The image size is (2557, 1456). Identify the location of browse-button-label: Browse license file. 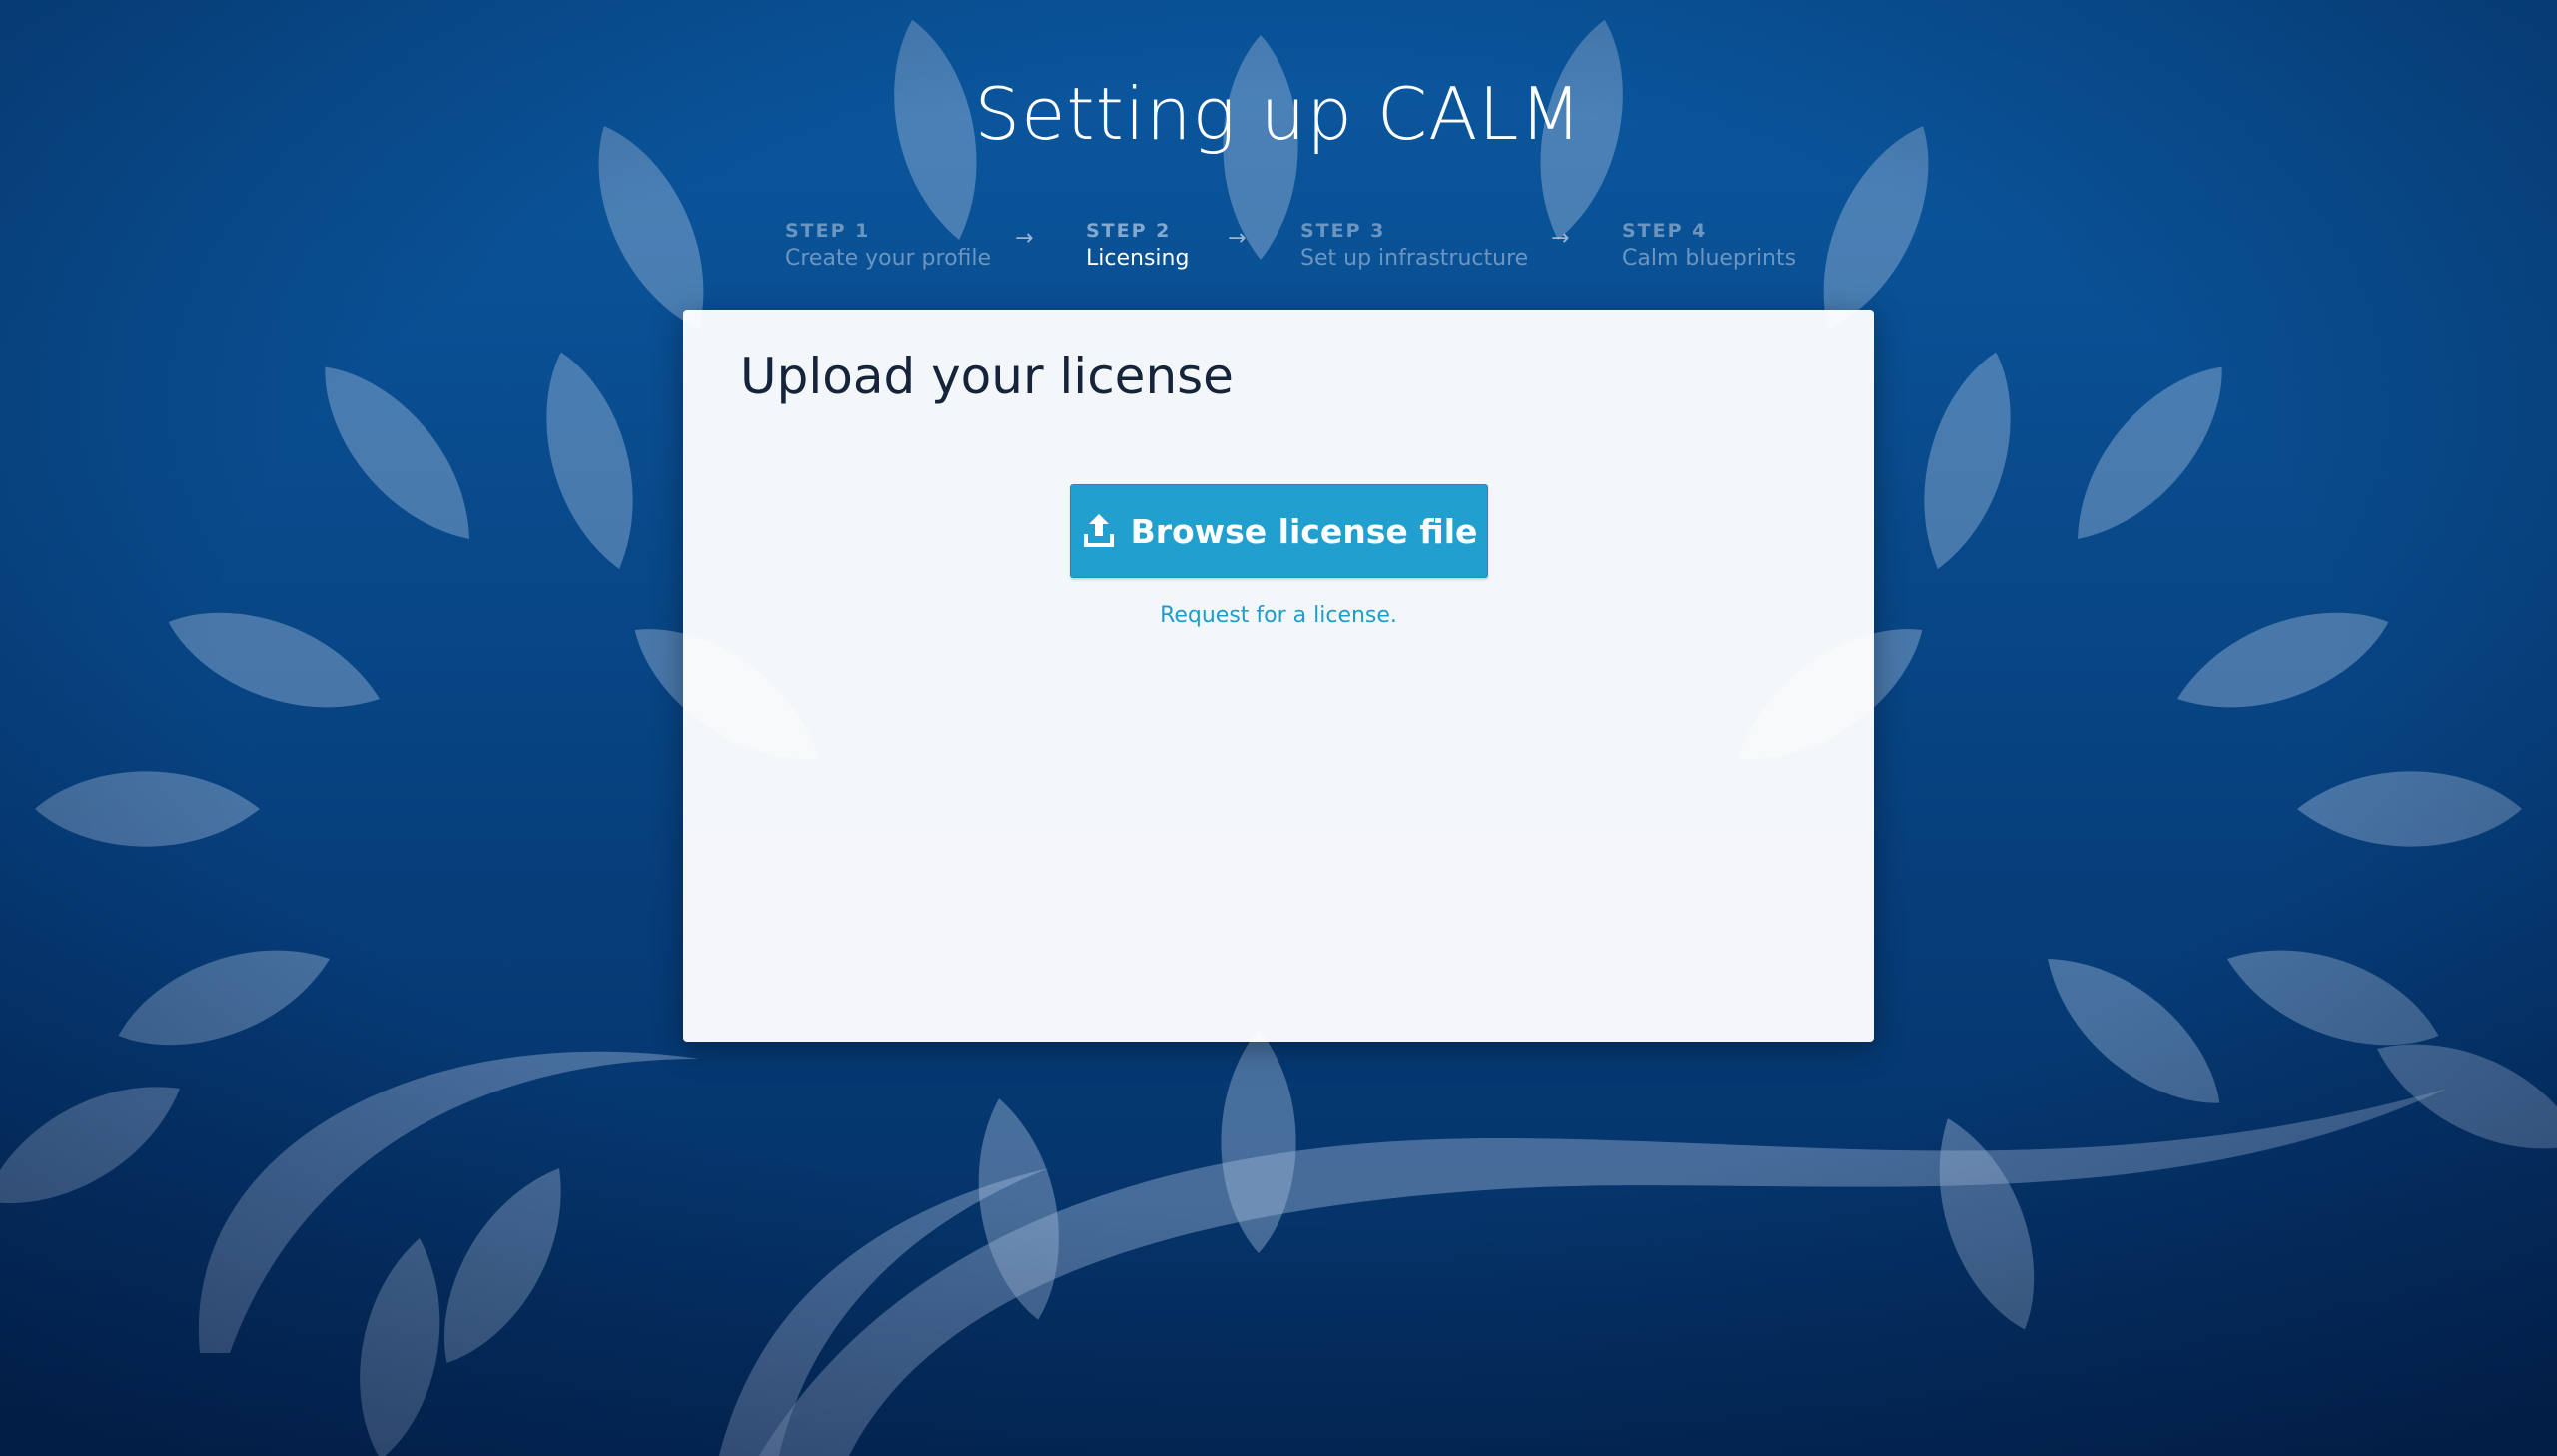
(1304, 531).